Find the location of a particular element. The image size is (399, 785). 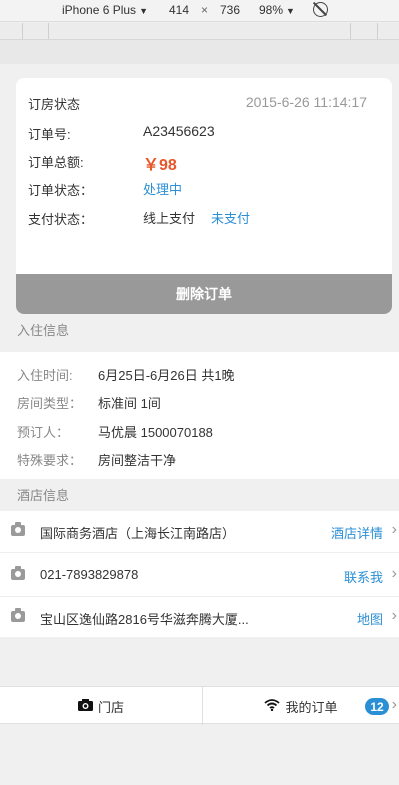

hotel-detail-link: 酒店详情 is located at coordinates (357, 532).